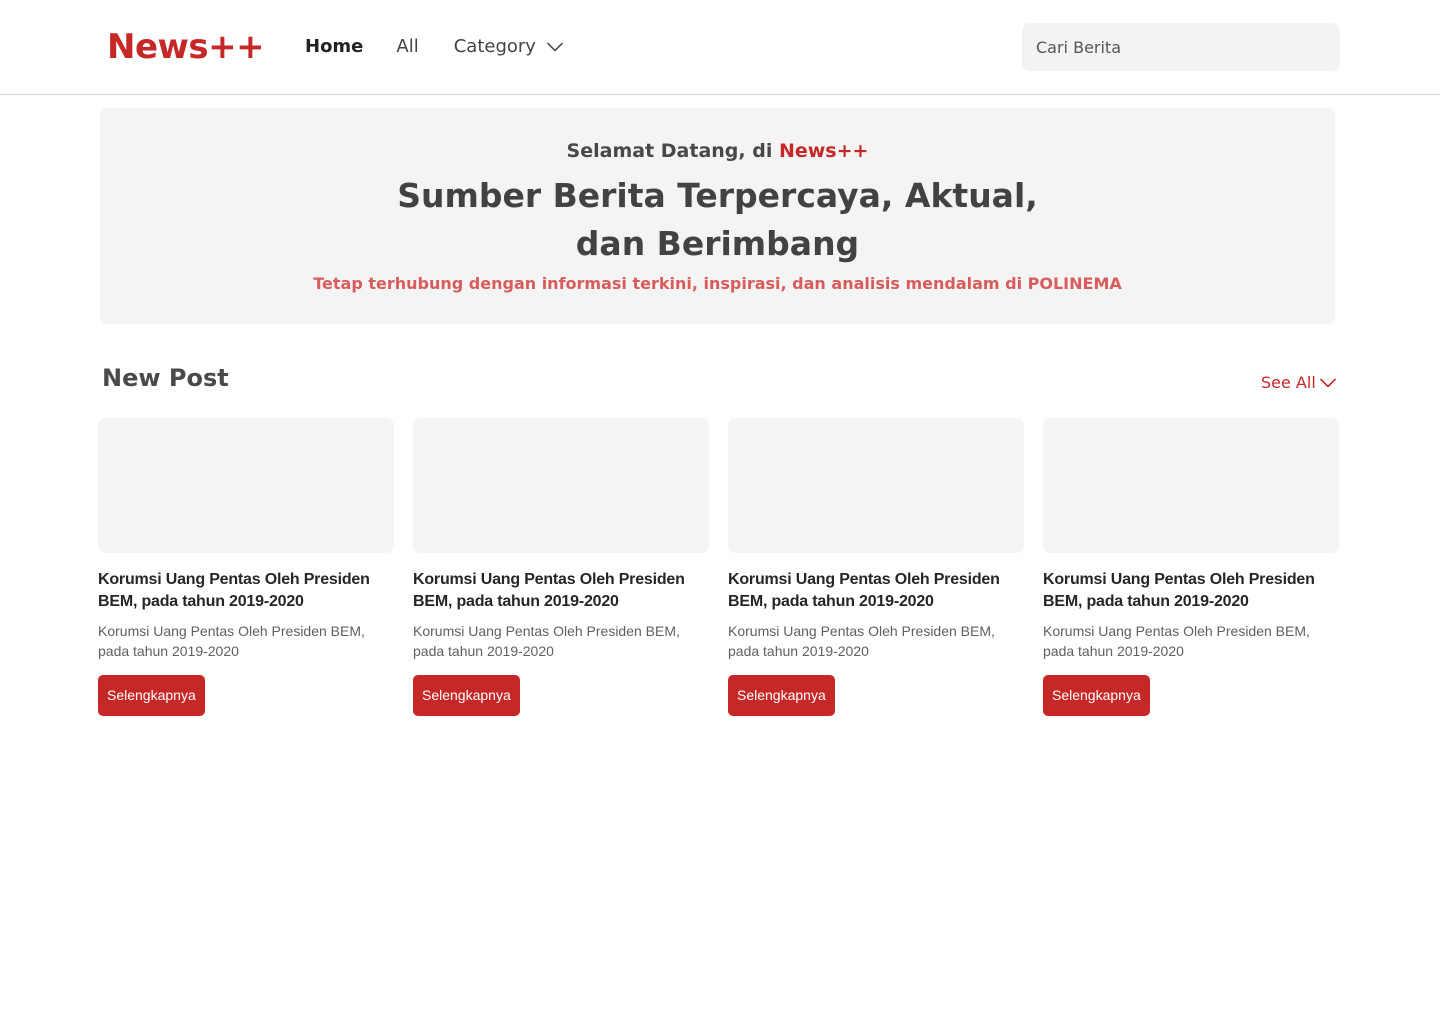 The height and width of the screenshot is (1024, 1440). Describe the element at coordinates (186, 47) in the screenshot. I see `site-logo: News++` at that location.